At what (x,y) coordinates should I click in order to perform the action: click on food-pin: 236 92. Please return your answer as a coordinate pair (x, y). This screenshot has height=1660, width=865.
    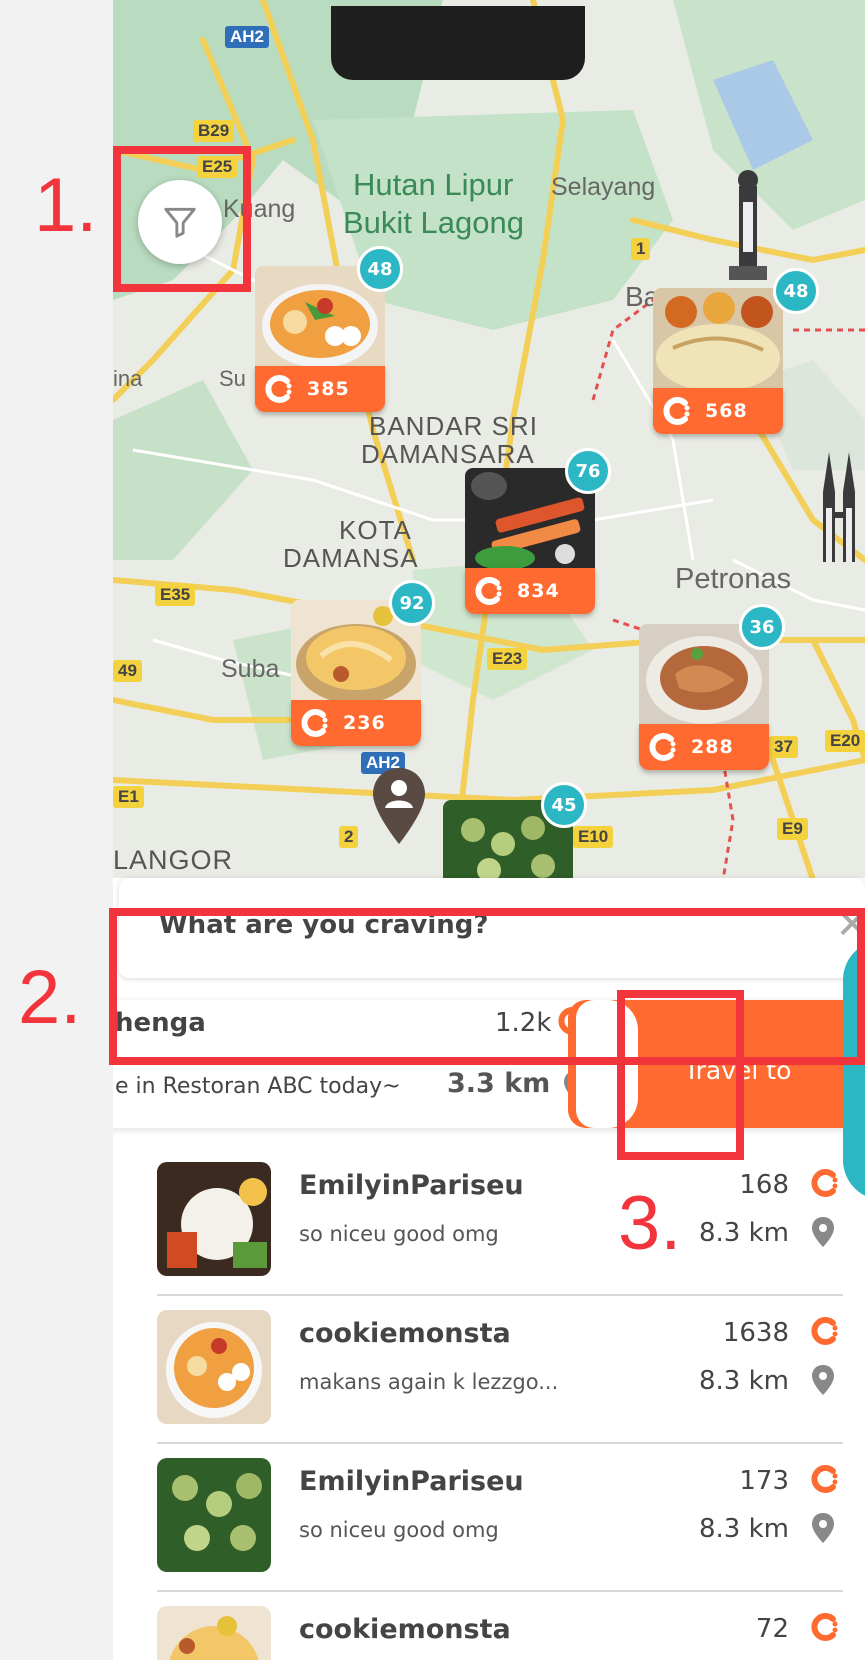
    Looking at the image, I should click on (363, 665).